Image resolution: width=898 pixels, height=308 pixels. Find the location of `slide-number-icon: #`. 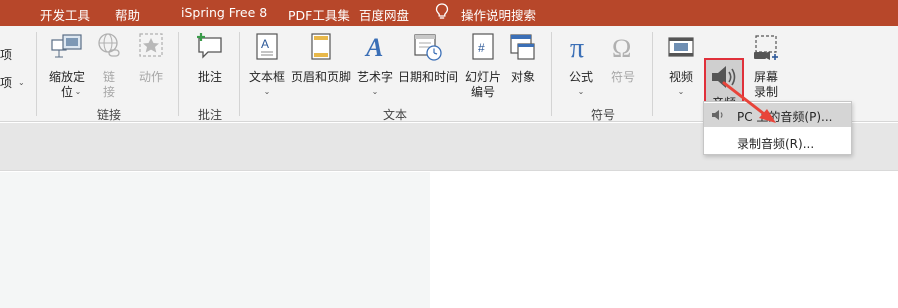

slide-number-icon: # is located at coordinates (483, 46).